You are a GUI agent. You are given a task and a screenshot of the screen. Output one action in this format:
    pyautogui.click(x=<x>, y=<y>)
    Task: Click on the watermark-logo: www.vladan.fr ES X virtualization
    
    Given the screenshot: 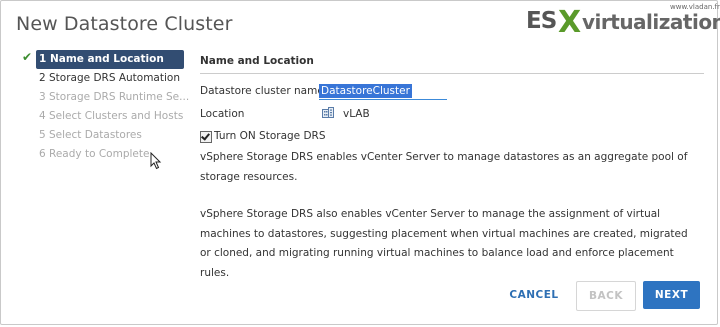 What is the action you would take?
    pyautogui.click(x=621, y=21)
    